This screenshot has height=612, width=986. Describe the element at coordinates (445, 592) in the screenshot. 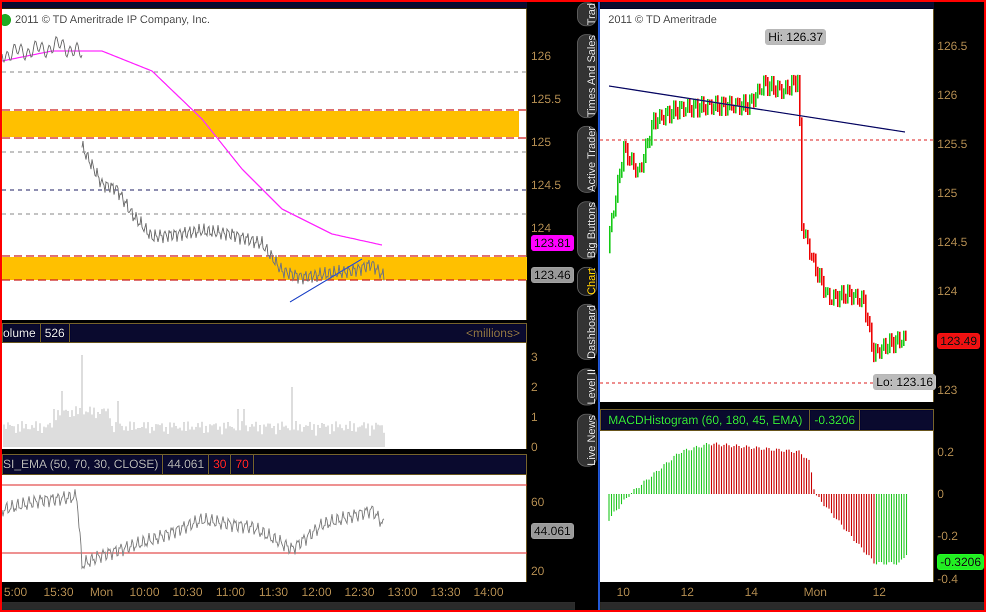

I see `time-label: 13:30` at that location.